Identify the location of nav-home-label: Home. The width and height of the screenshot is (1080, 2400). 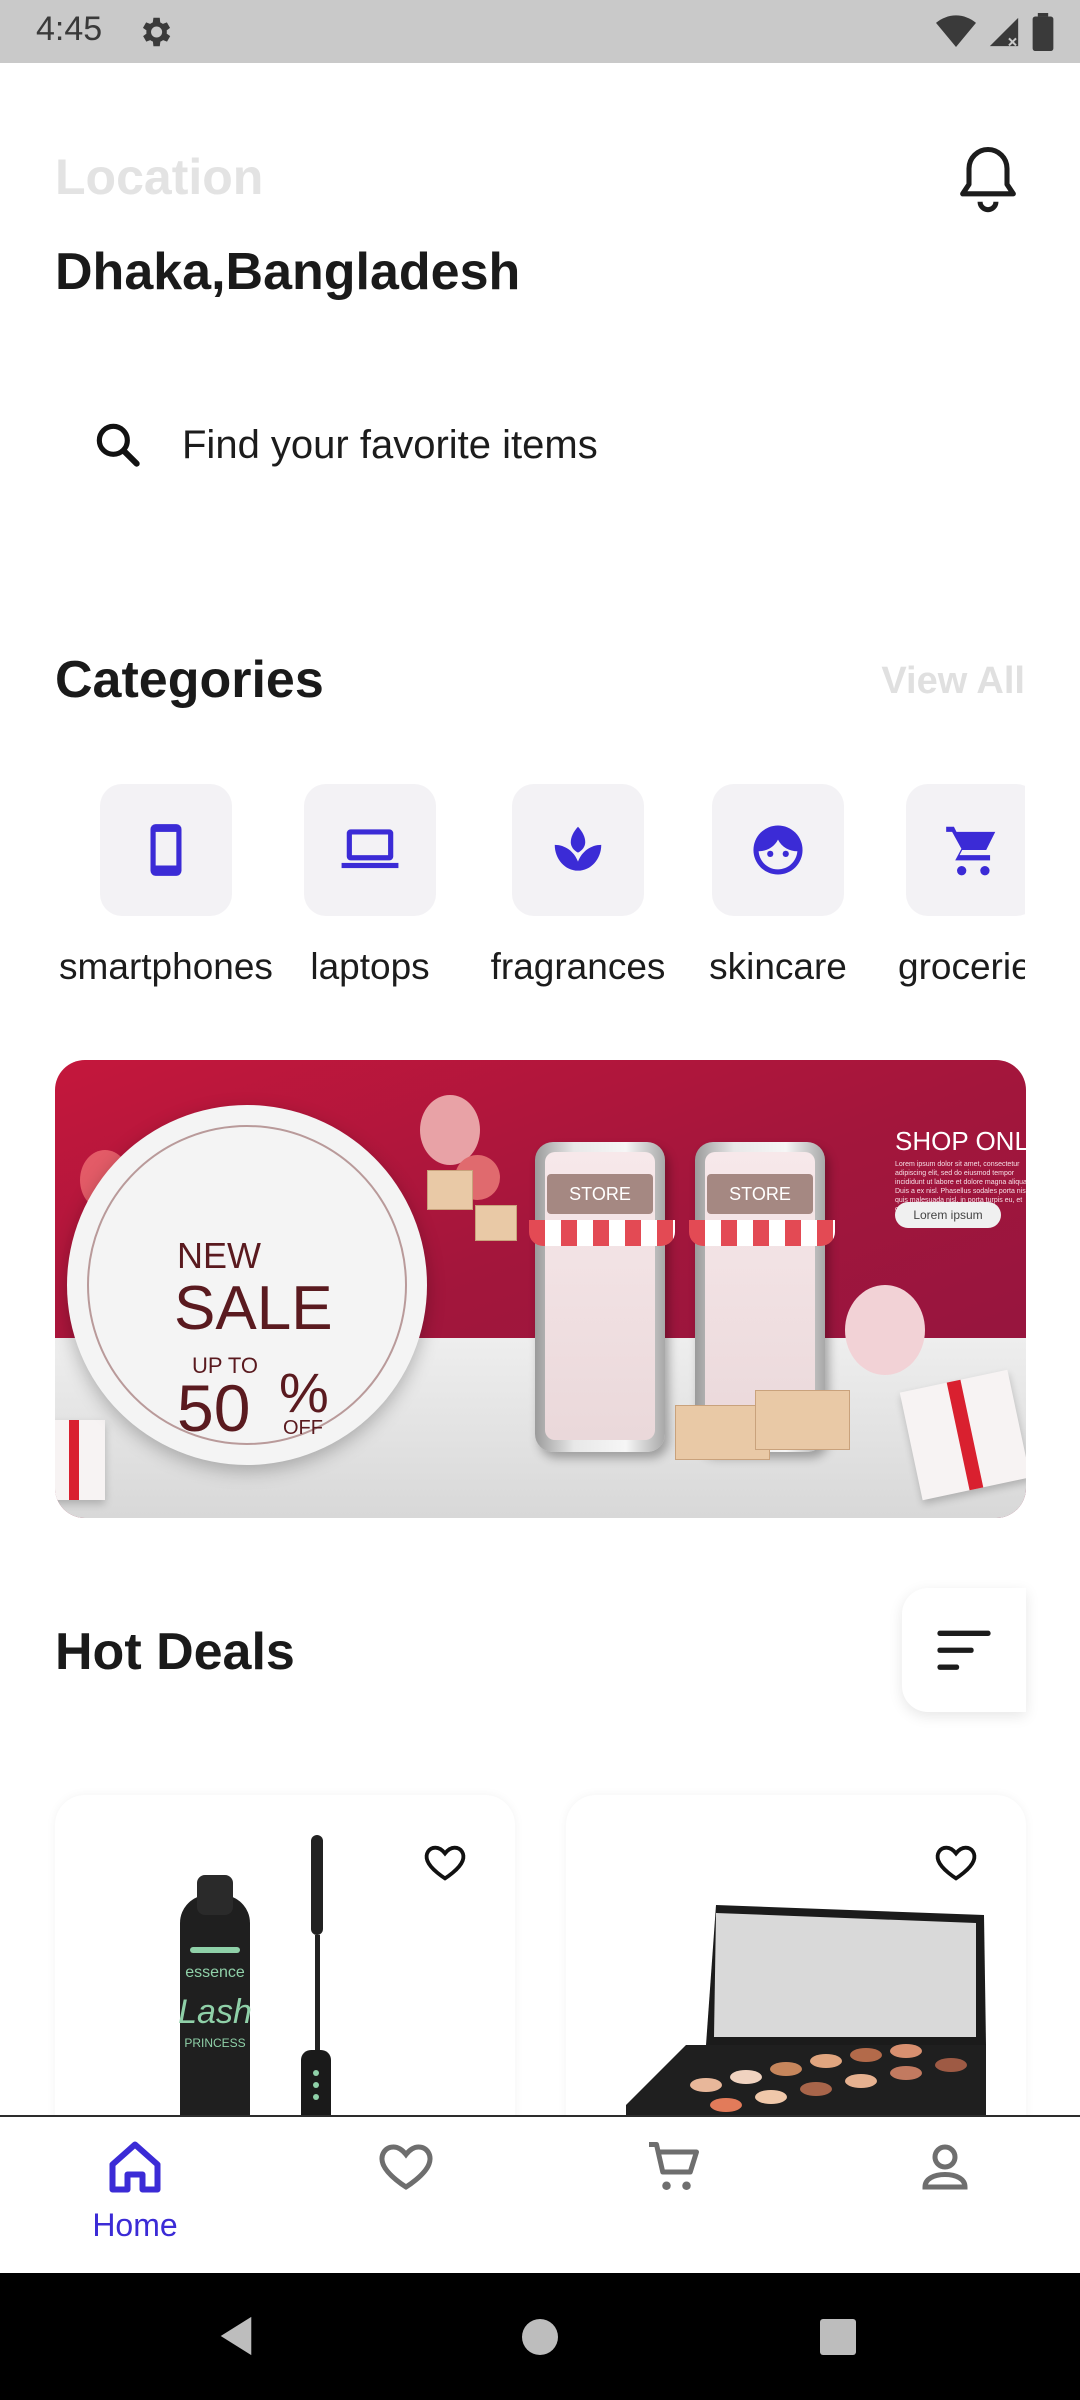
(135, 2225).